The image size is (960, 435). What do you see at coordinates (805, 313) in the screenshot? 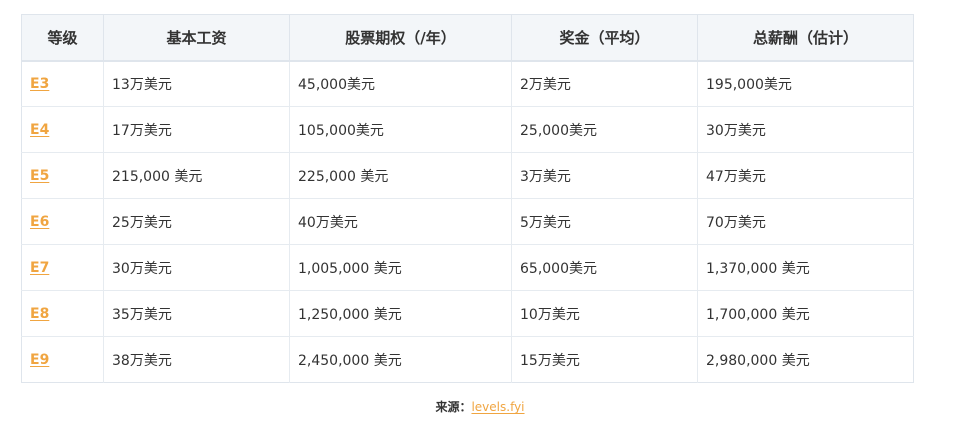
I see `cell-total-compensation: 1,700,000 美元` at bounding box center [805, 313].